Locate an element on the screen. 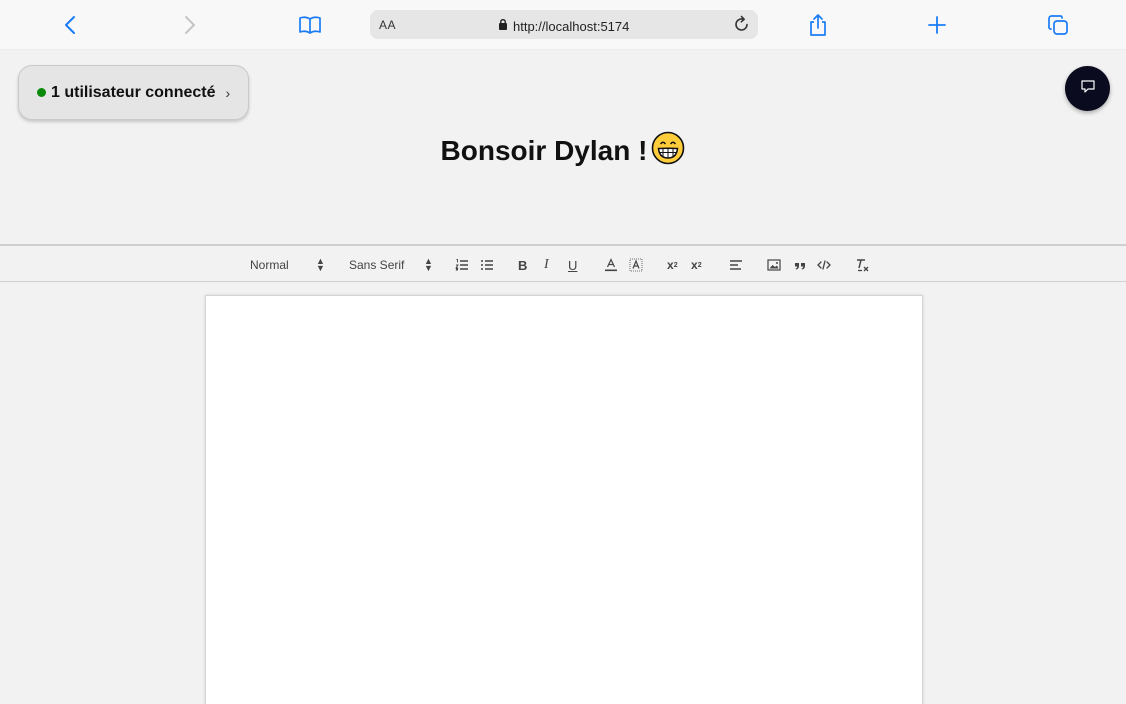 The width and height of the screenshot is (1126, 704). connected-users-label: 1 utilisateur connecté is located at coordinates (133, 92).